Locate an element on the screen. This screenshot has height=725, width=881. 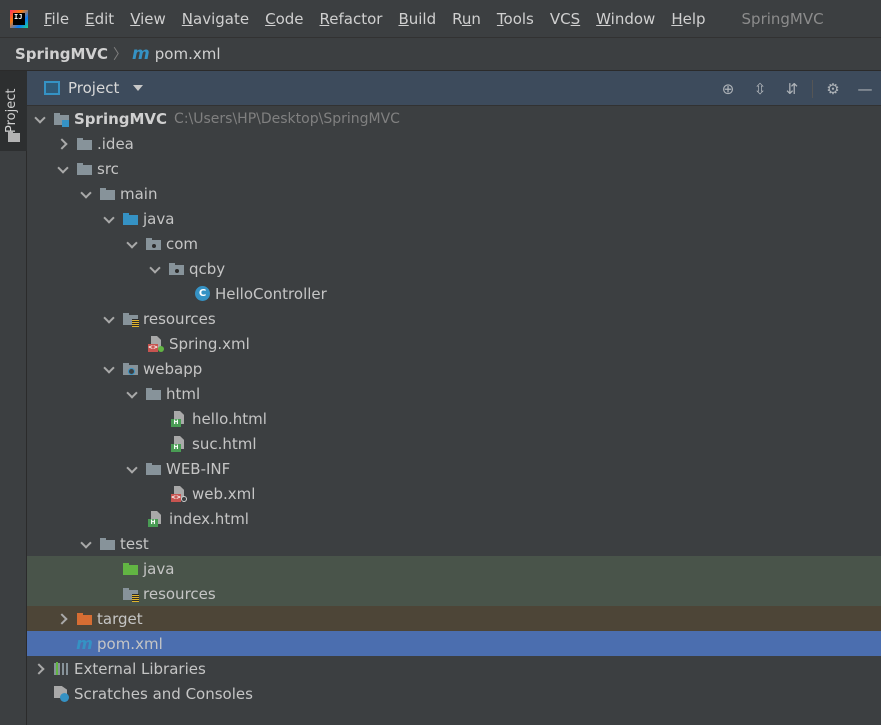
tree-node-com: com is located at coordinates (454, 243).